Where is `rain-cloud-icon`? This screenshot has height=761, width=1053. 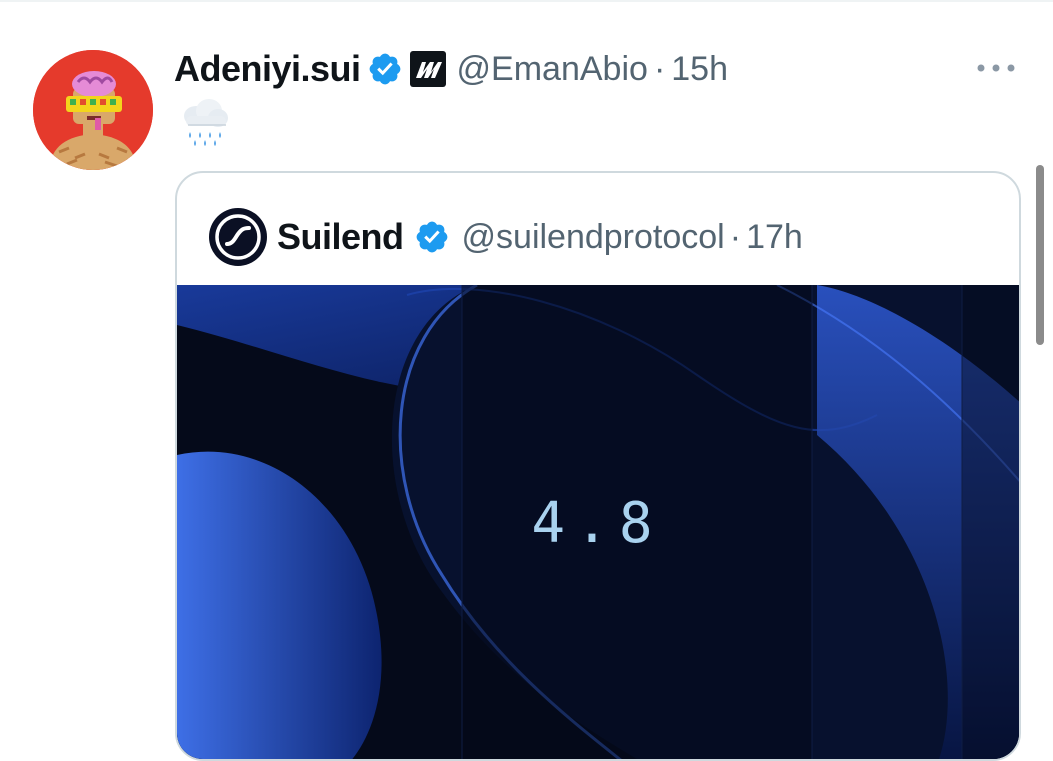 rain-cloud-icon is located at coordinates (206, 122).